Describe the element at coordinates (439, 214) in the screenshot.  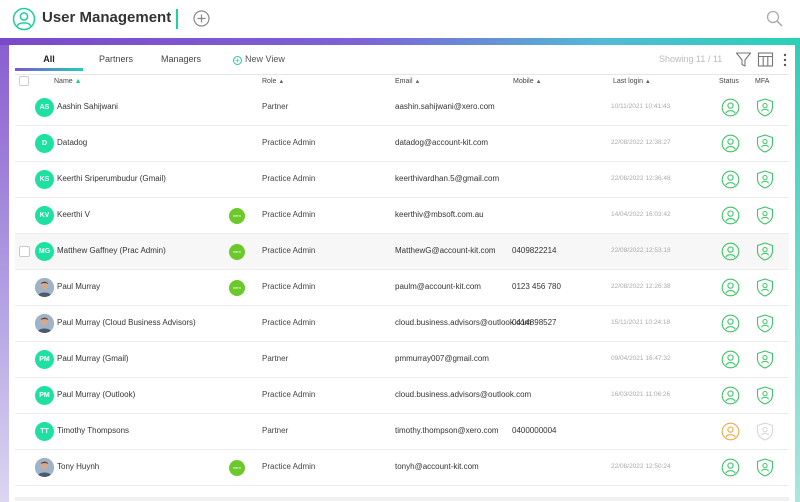
I see `user-email: keerthiv@mbsoft.com.au` at that location.